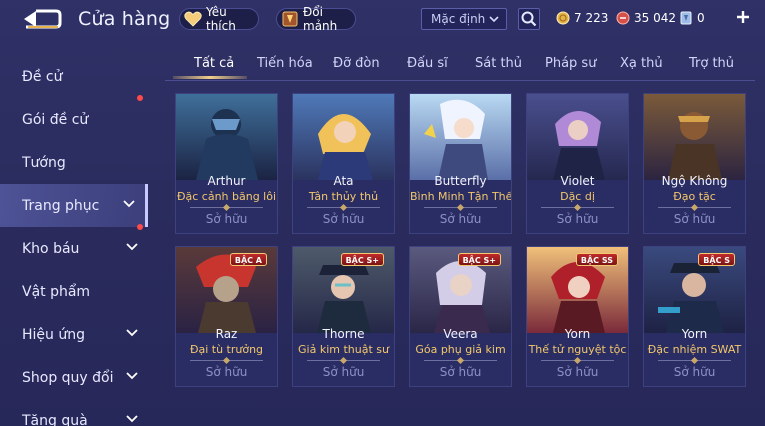 The height and width of the screenshot is (426, 765). Describe the element at coordinates (343, 181) in the screenshot. I see `hero-name: Ata` at that location.